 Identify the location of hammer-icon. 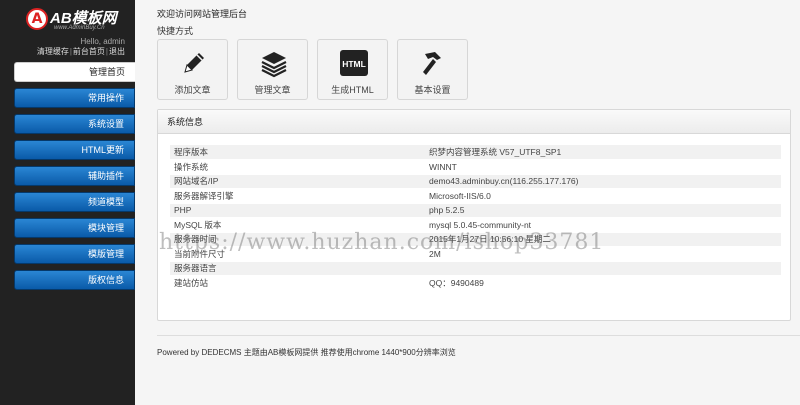
(432, 63).